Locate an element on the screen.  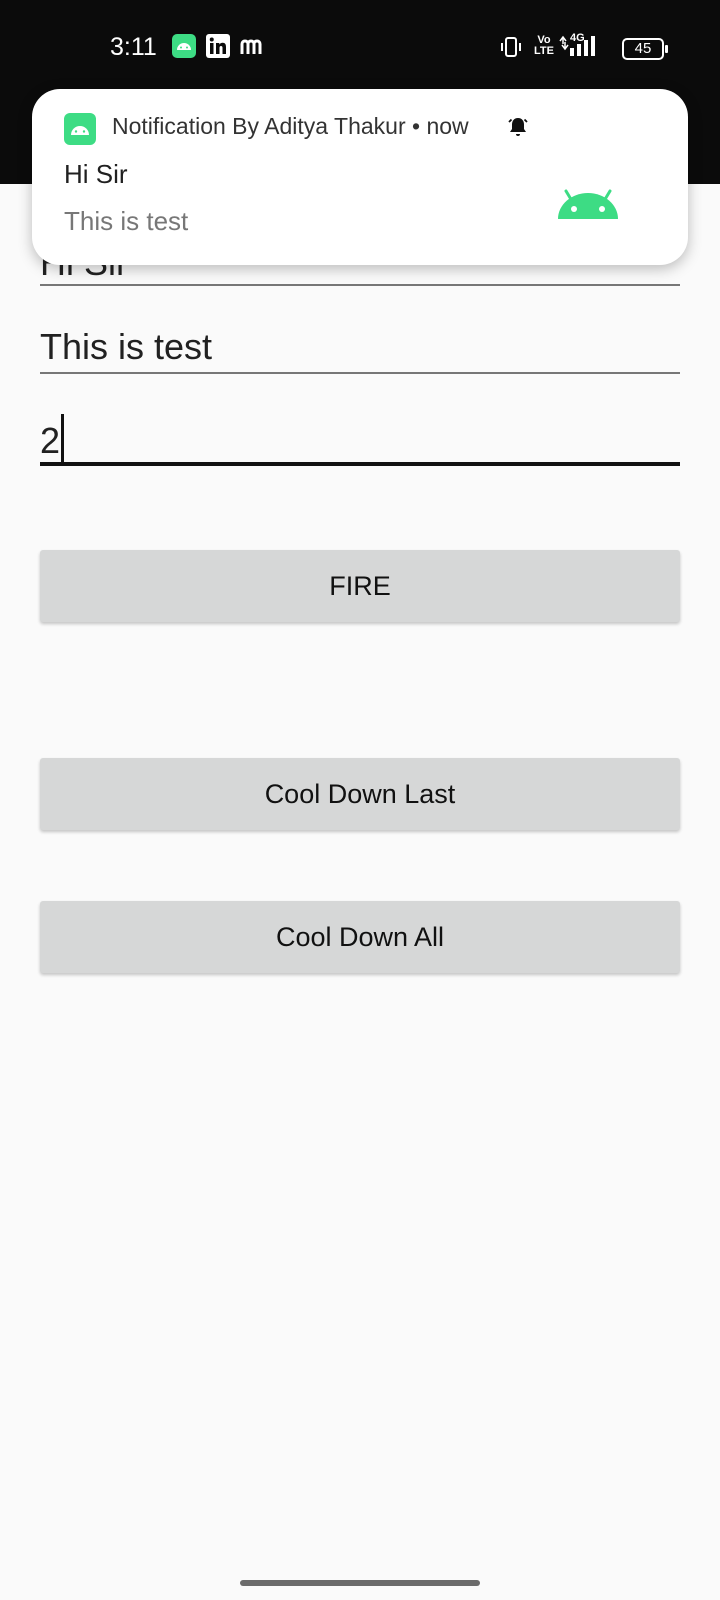
battery-icon: 45 is located at coordinates (645, 49).